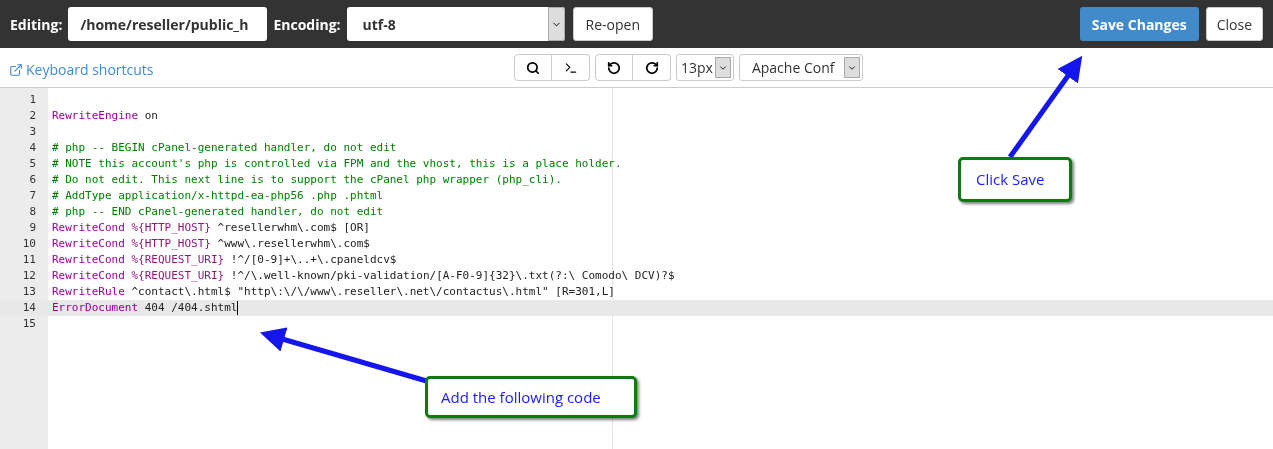 This screenshot has height=449, width=1273. What do you see at coordinates (455, 24) in the screenshot?
I see `encoding-select: utf-8` at bounding box center [455, 24].